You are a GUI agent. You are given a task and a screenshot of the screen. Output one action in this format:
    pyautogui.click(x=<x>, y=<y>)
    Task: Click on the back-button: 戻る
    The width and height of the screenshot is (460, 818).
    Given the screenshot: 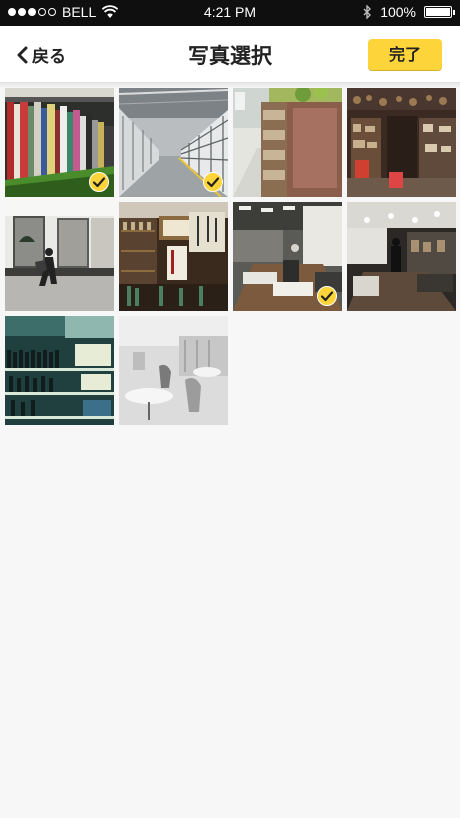 What is the action you would take?
    pyautogui.click(x=41, y=54)
    